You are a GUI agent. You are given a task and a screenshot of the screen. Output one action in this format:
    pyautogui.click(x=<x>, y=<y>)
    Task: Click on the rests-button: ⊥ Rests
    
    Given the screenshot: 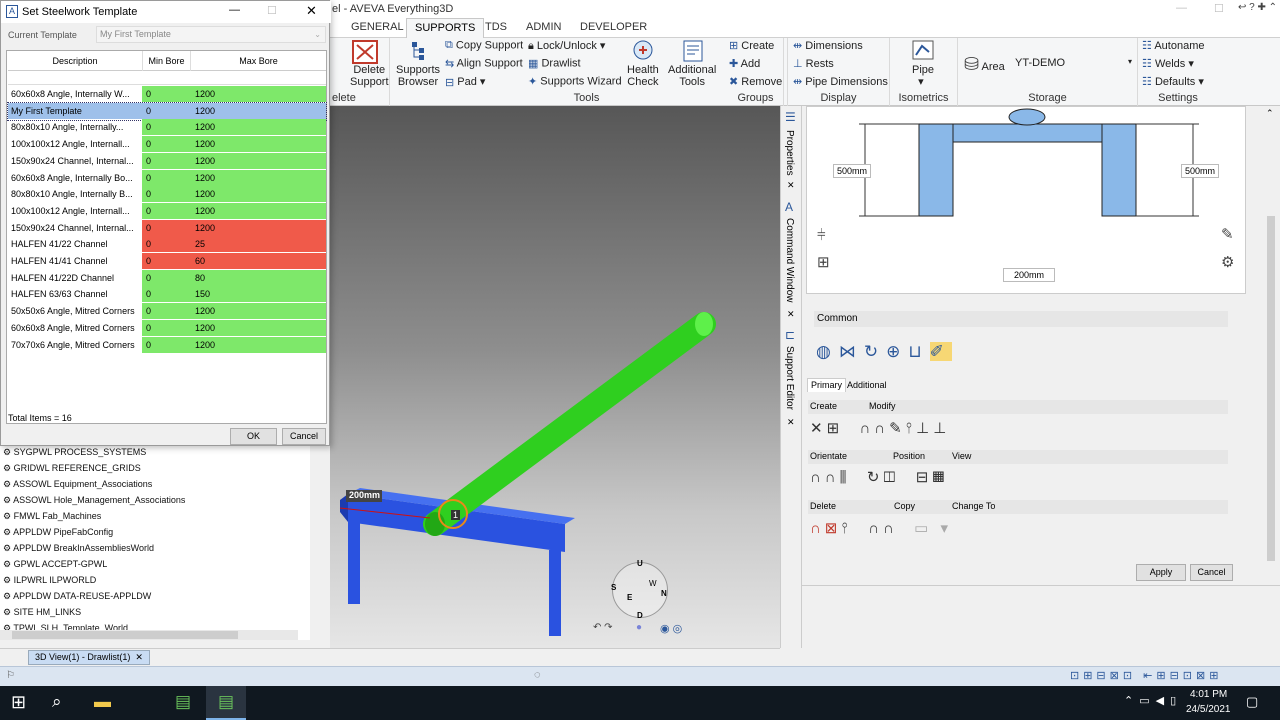 What is the action you would take?
    pyautogui.click(x=813, y=63)
    